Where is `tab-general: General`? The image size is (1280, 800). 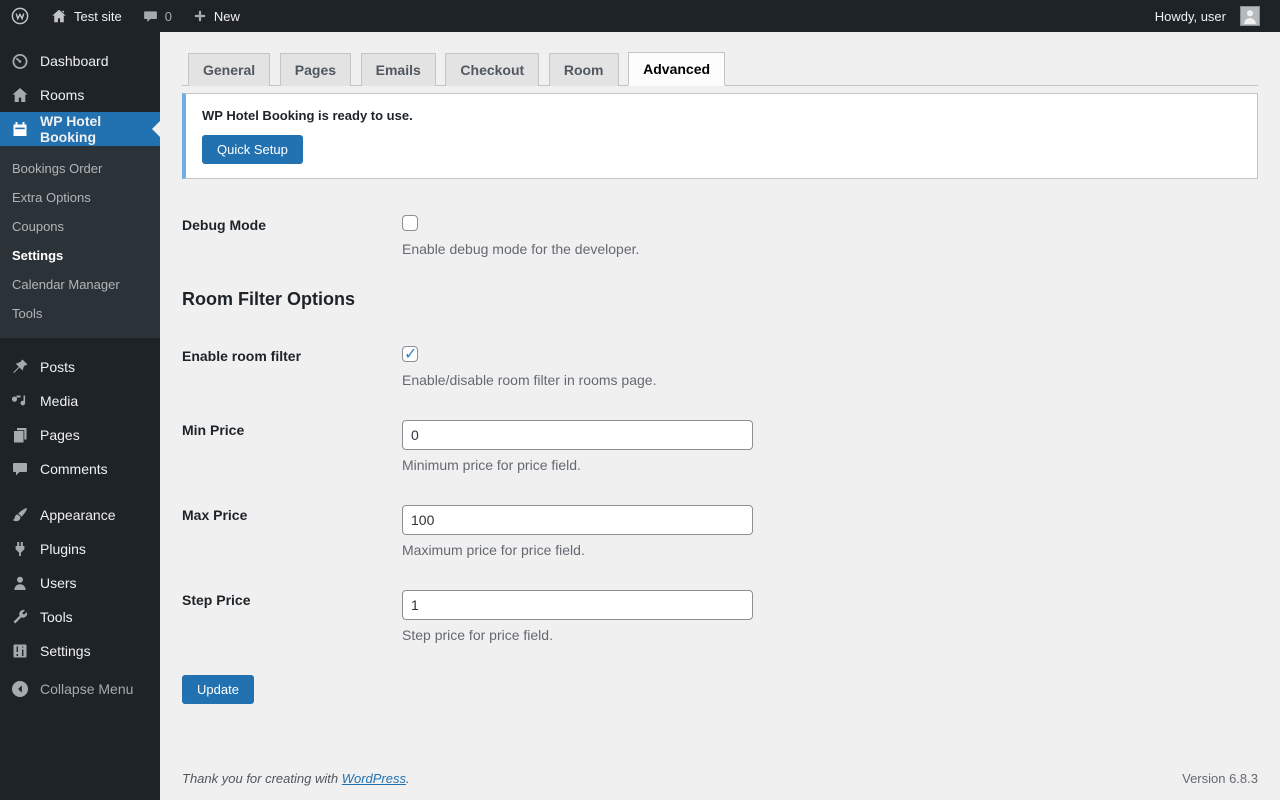 tab-general: General is located at coordinates (229, 69).